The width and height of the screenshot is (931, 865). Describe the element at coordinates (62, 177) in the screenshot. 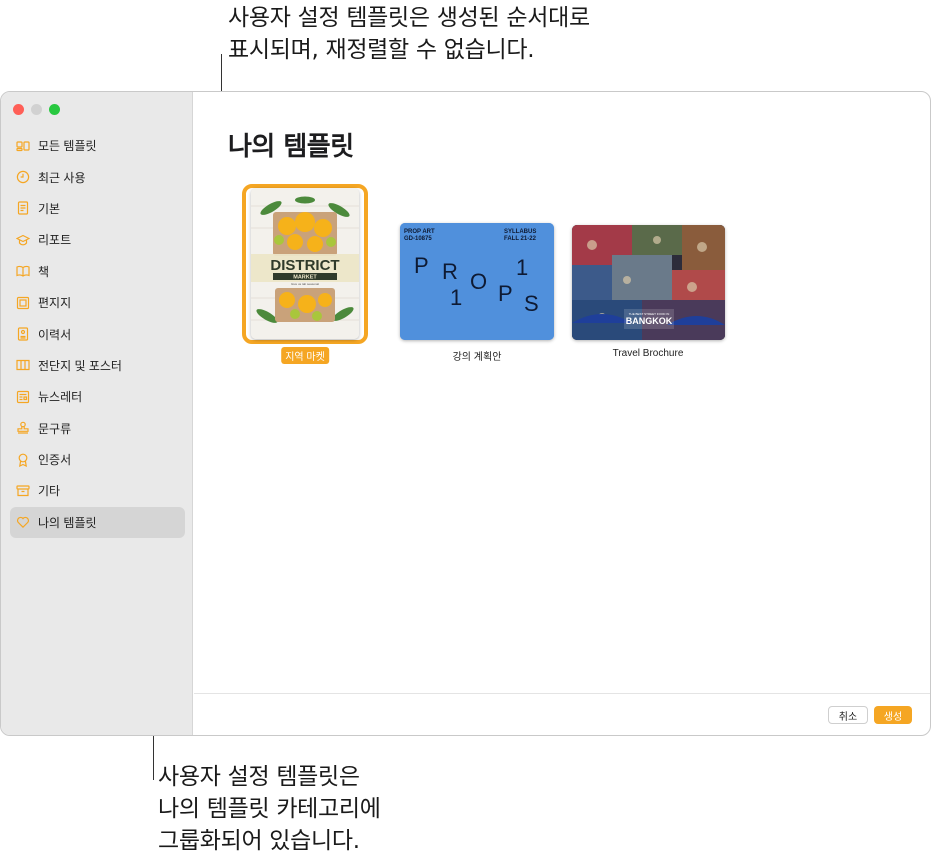

I see `sidebar-item-label: 최근 사용` at that location.